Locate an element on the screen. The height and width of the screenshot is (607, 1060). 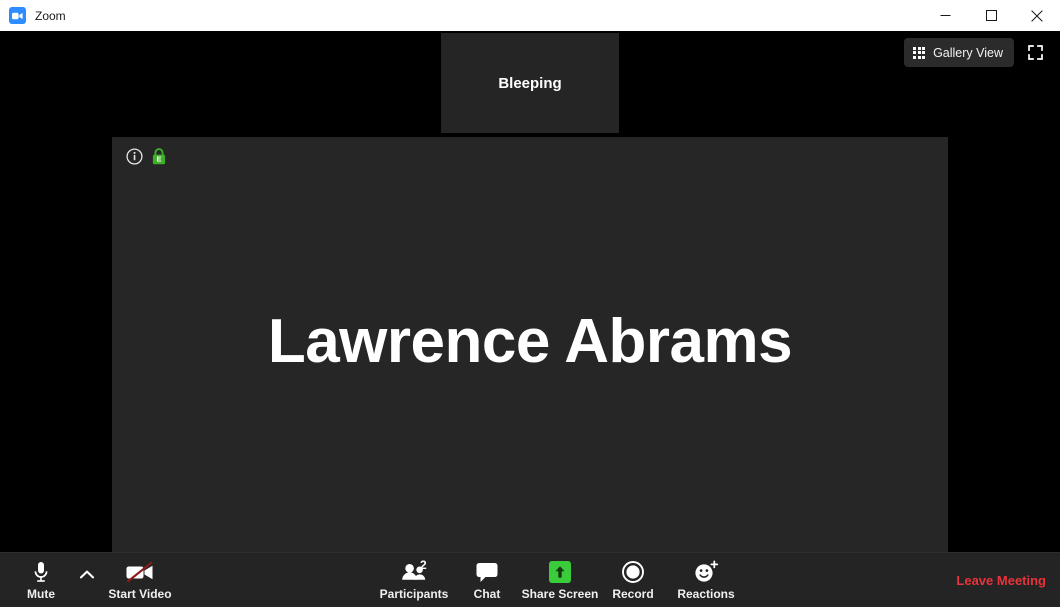
zoom-video-icon is located at coordinates (17, 15).